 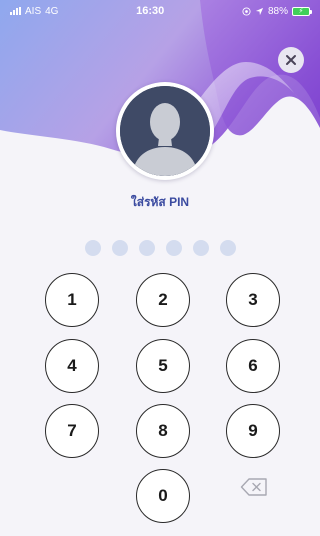 I want to click on battery-icon: ⚡, so click(x=302, y=11).